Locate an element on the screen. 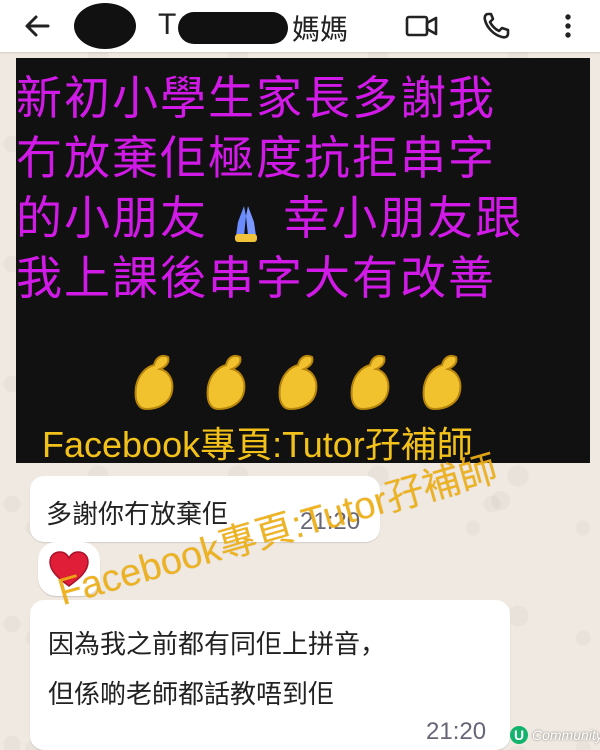  muscle-emoji-row is located at coordinates (306, 381).